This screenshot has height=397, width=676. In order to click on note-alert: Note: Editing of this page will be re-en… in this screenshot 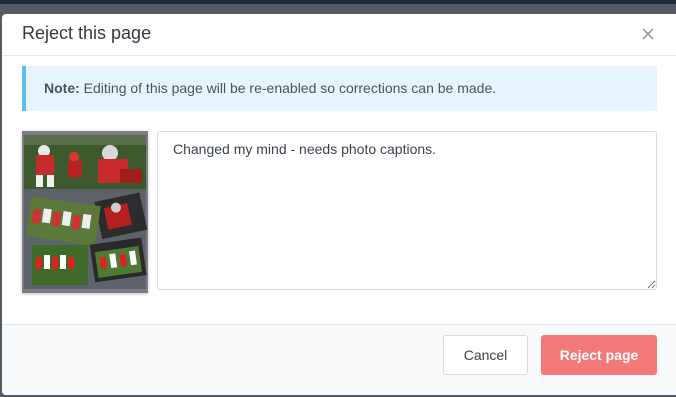, I will do `click(339, 88)`.